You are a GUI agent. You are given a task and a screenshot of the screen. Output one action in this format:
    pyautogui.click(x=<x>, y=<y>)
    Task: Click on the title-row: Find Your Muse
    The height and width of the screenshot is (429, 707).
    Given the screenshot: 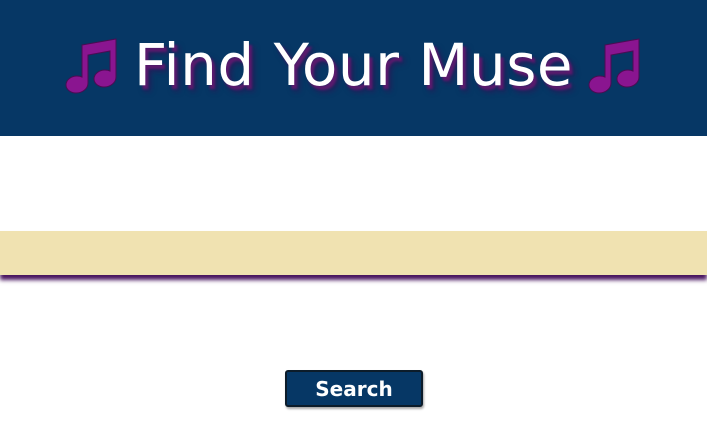 What is the action you would take?
    pyautogui.click(x=353, y=65)
    